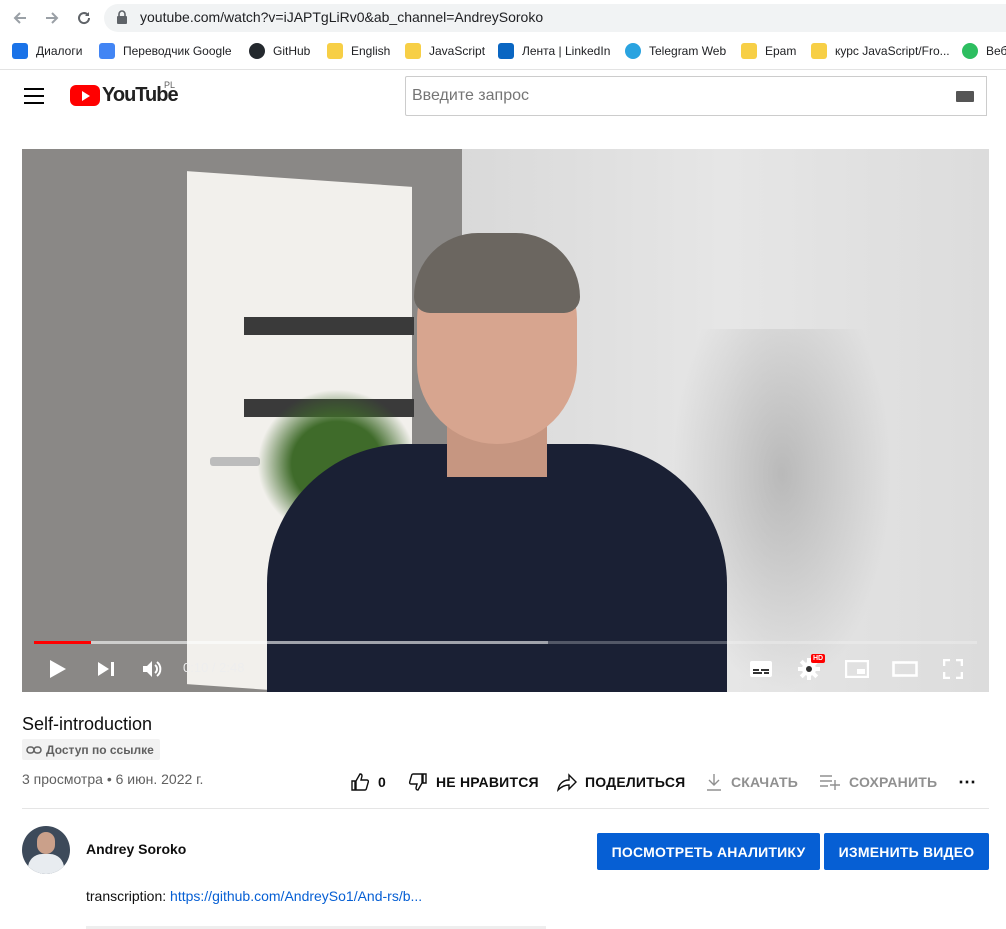 This screenshot has height=929, width=1006. Describe the element at coordinates (818, 658) in the screenshot. I see `hd-badge: HD` at that location.